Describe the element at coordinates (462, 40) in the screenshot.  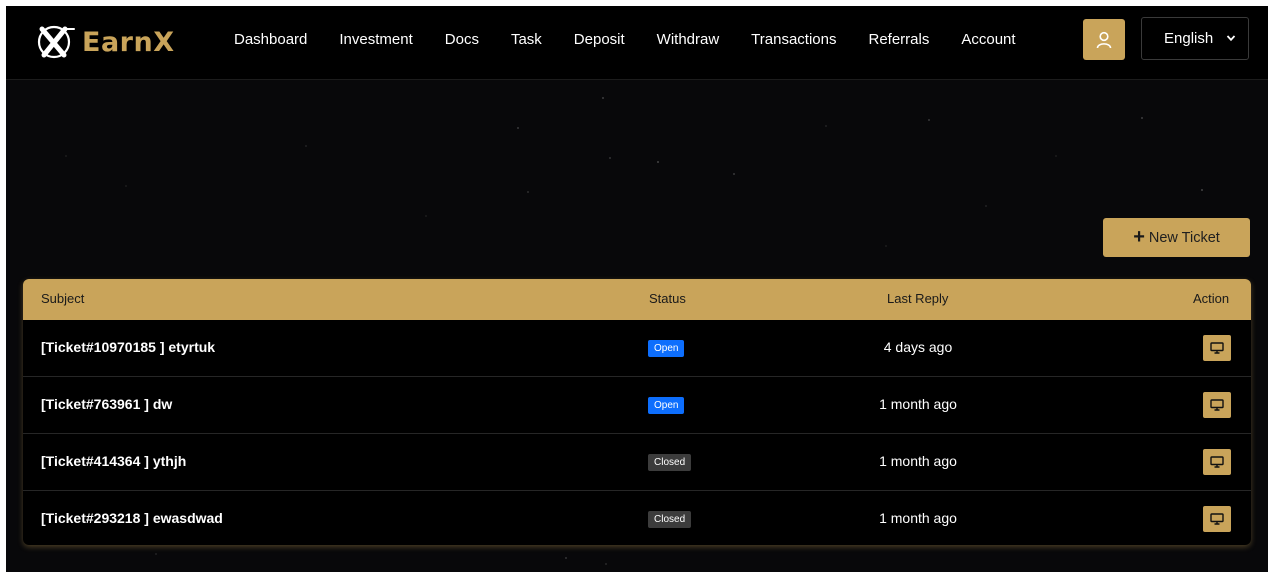
I see `nav-item-docs: Docs` at that location.